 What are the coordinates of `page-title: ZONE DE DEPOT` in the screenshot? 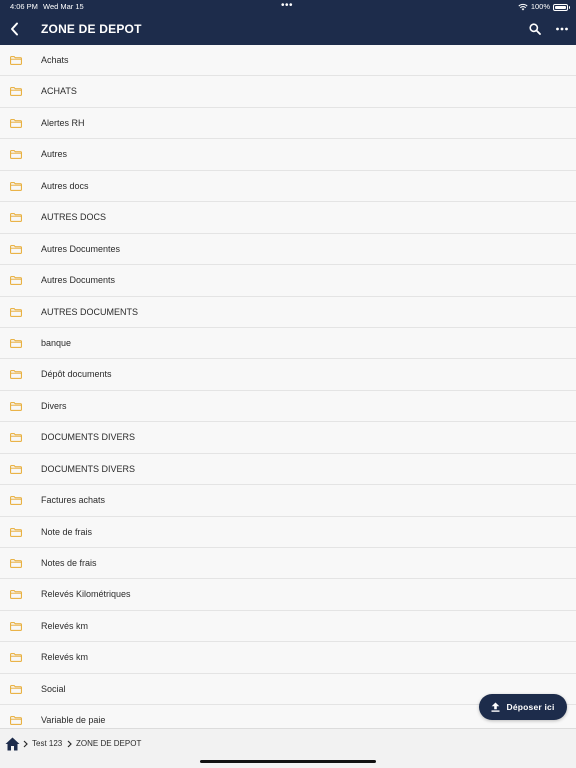 It's located at (91, 29).